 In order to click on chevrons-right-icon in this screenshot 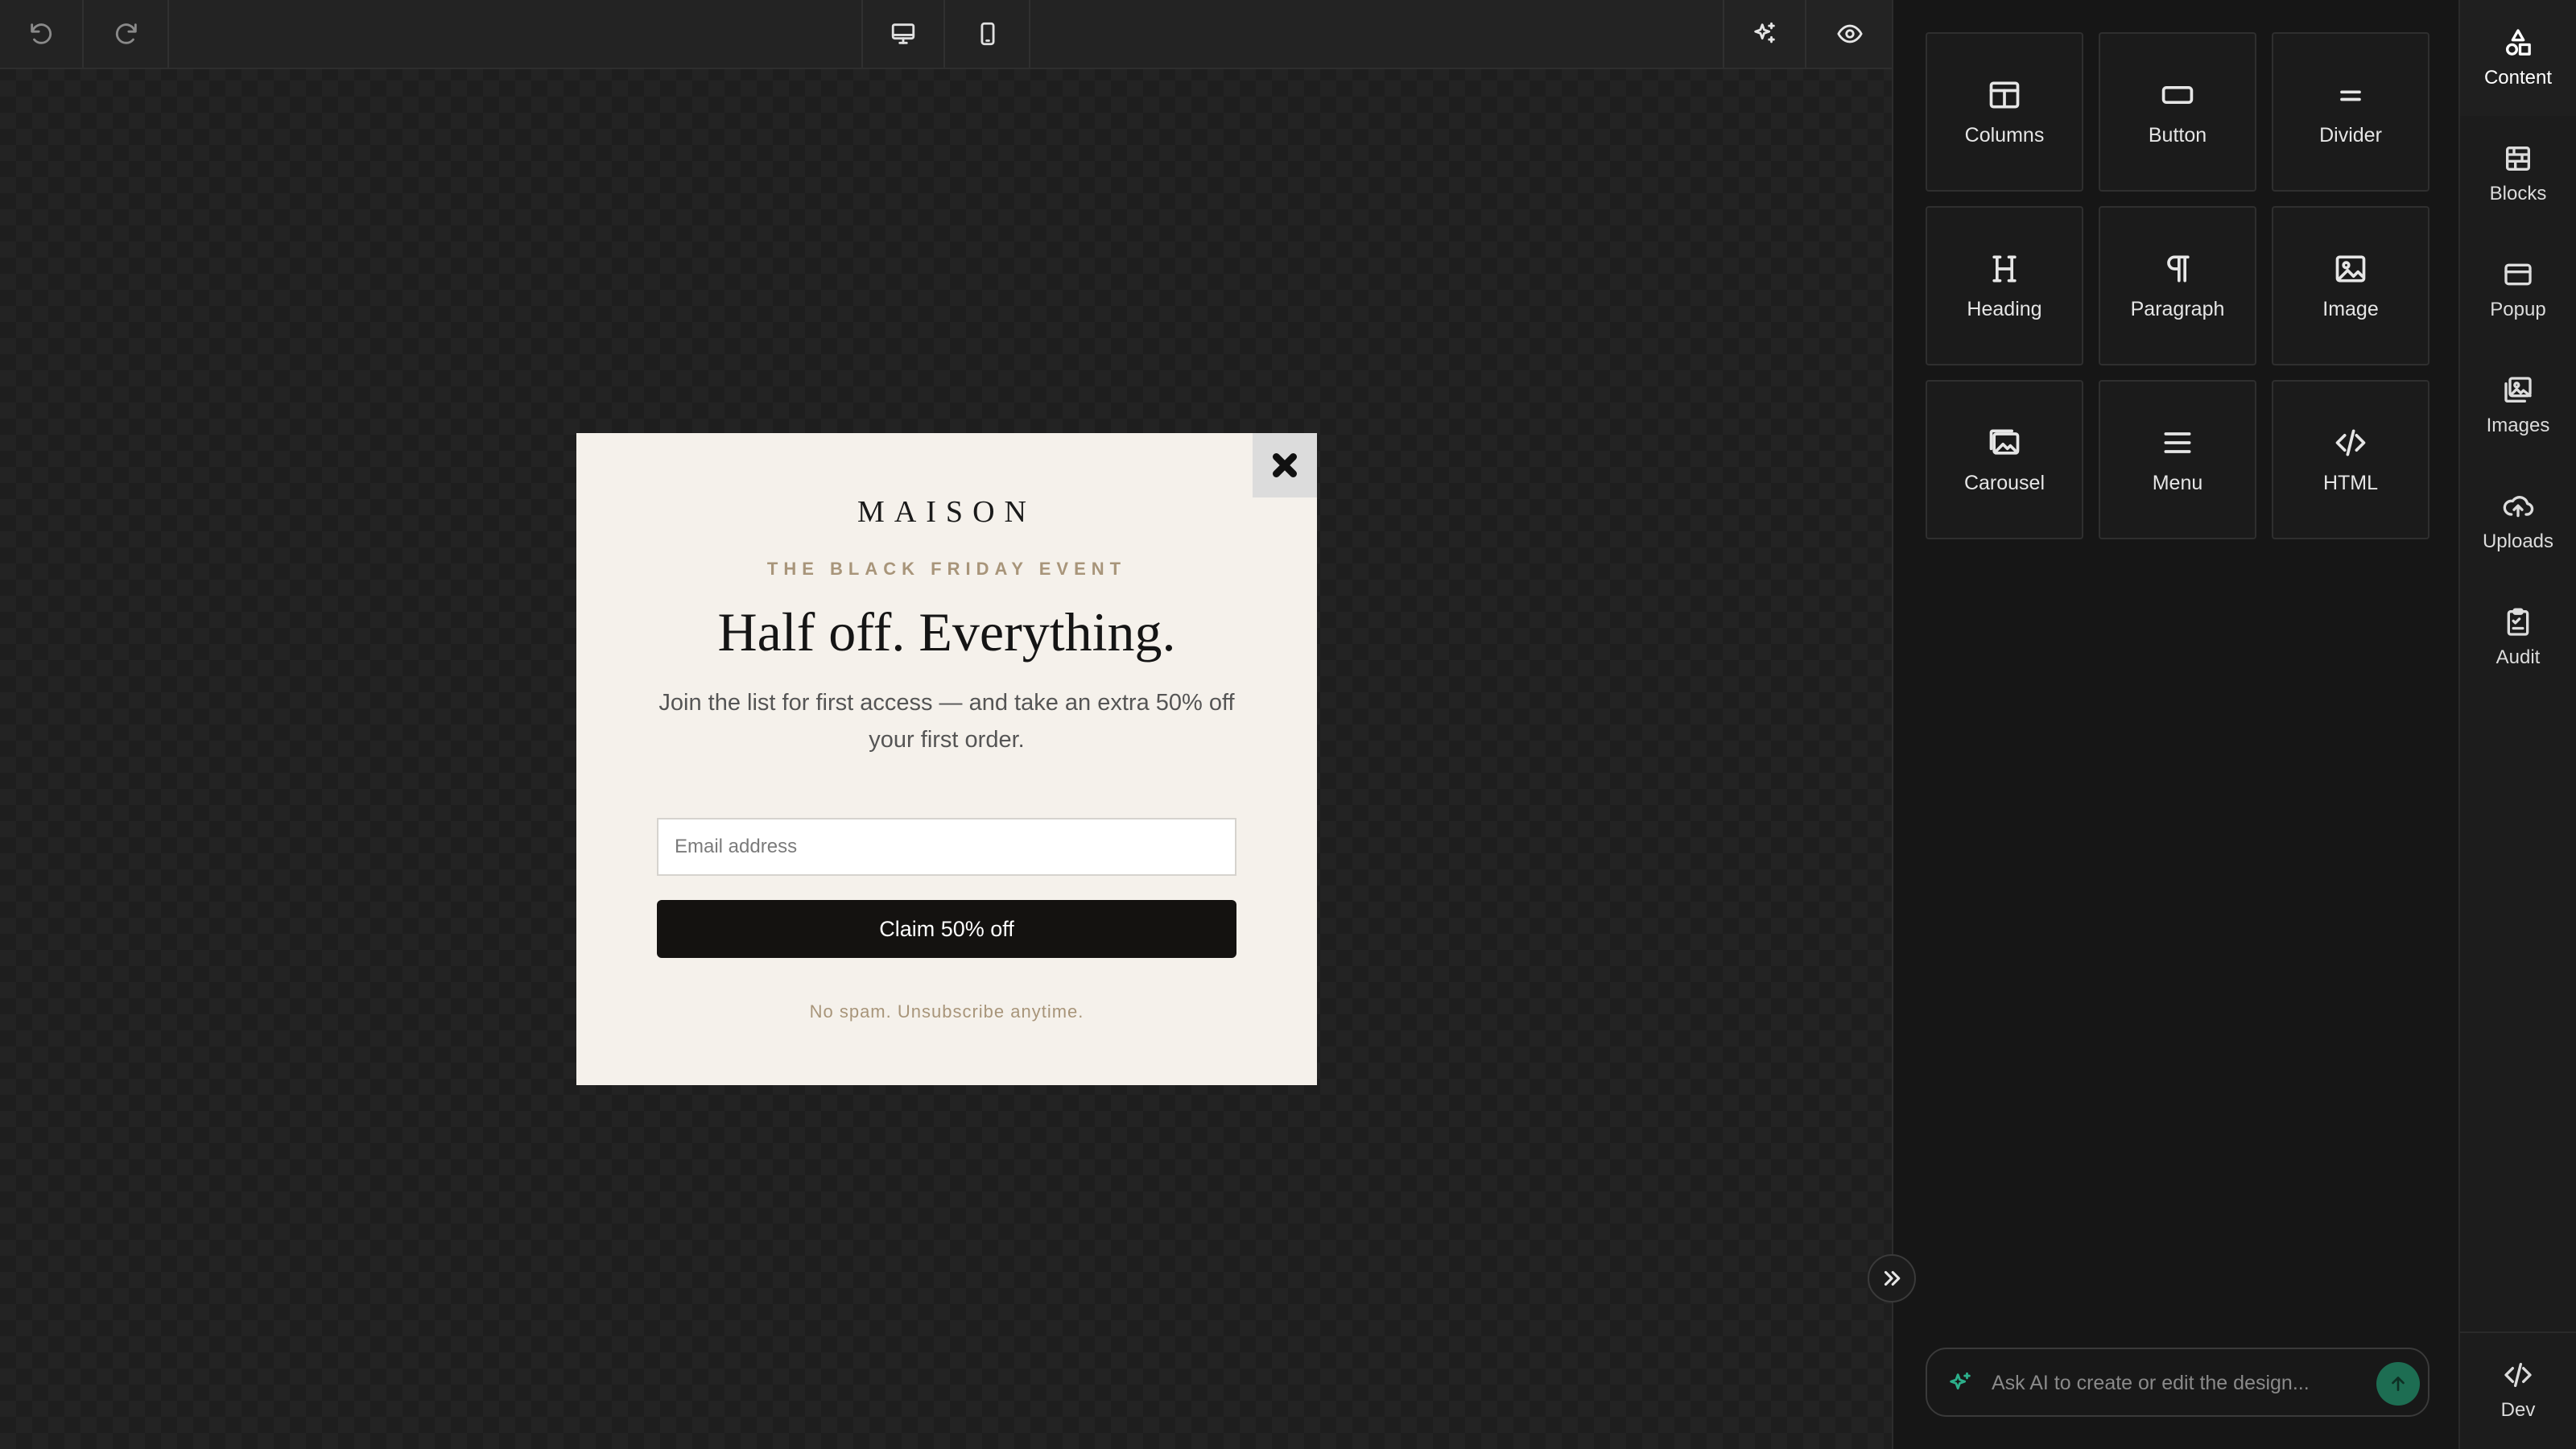, I will do `click(1892, 1278)`.